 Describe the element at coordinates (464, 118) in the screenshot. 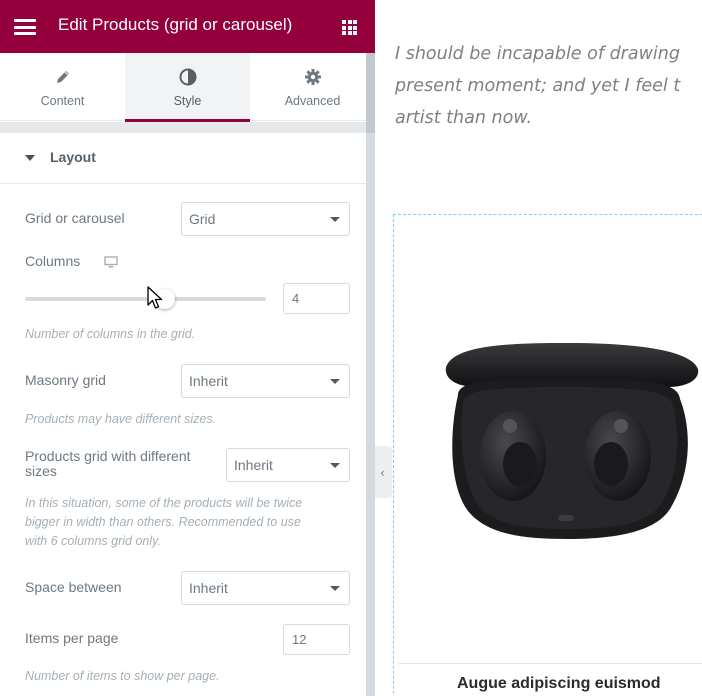

I see `quote-line: artist than now.` at that location.